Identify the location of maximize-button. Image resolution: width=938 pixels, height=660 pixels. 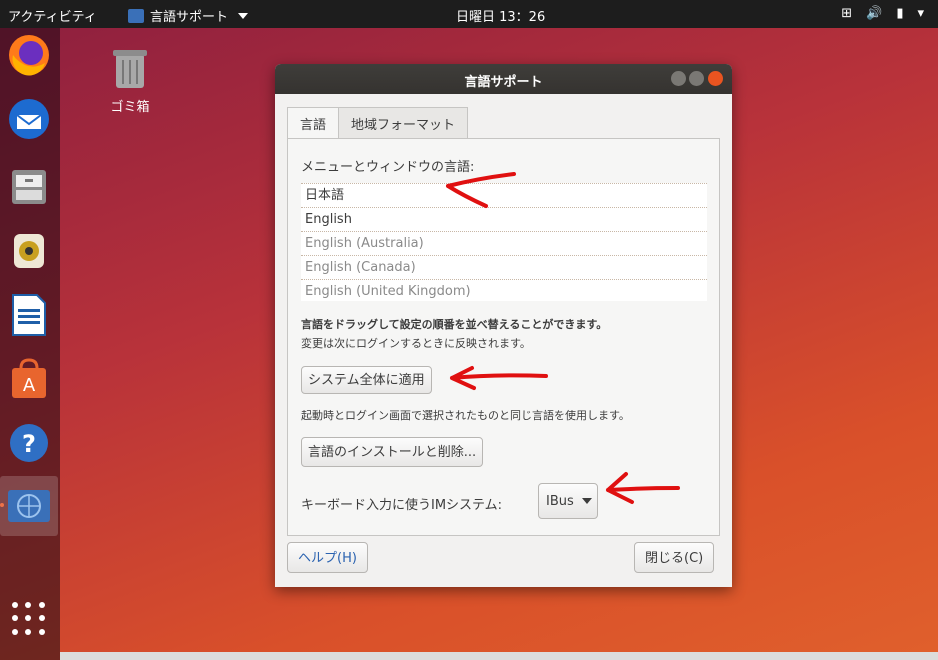
(696, 78).